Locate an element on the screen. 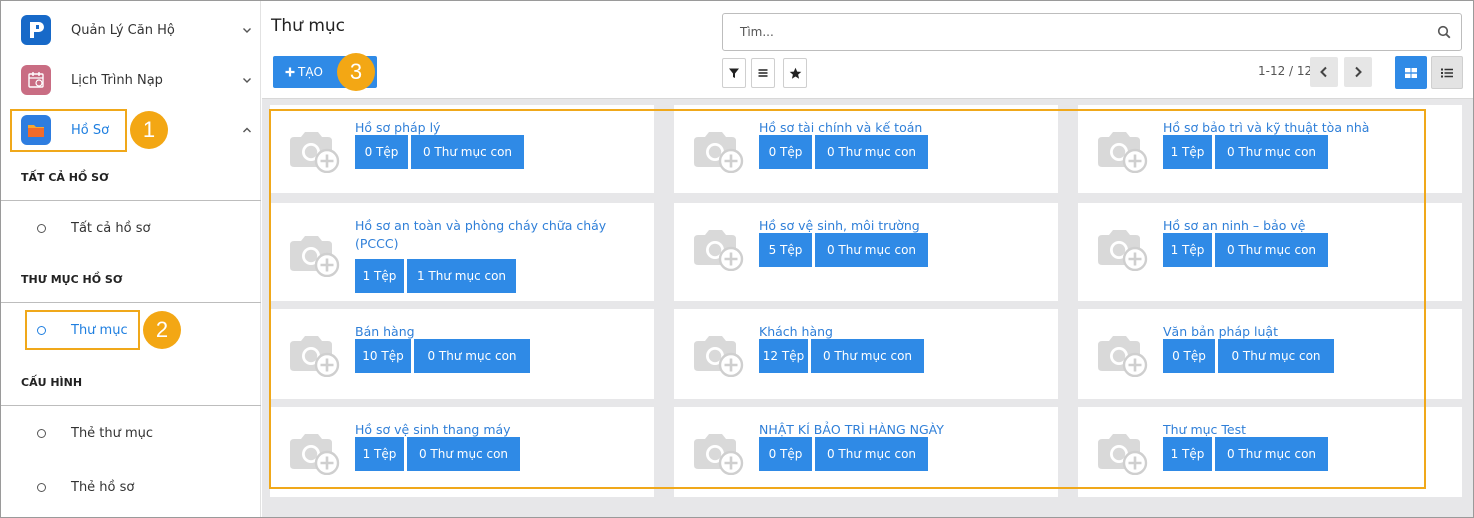 This screenshot has width=1474, height=518. list-view-button is located at coordinates (1447, 72).